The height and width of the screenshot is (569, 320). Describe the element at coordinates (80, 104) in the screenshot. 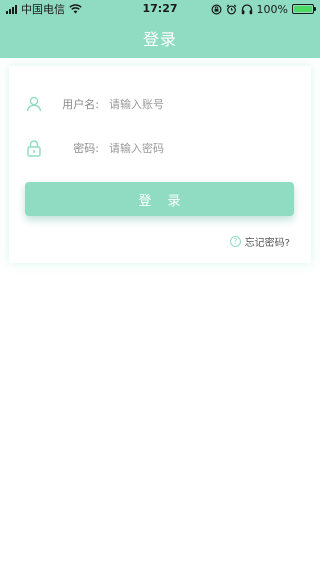

I see `username-label: 用户名:` at that location.